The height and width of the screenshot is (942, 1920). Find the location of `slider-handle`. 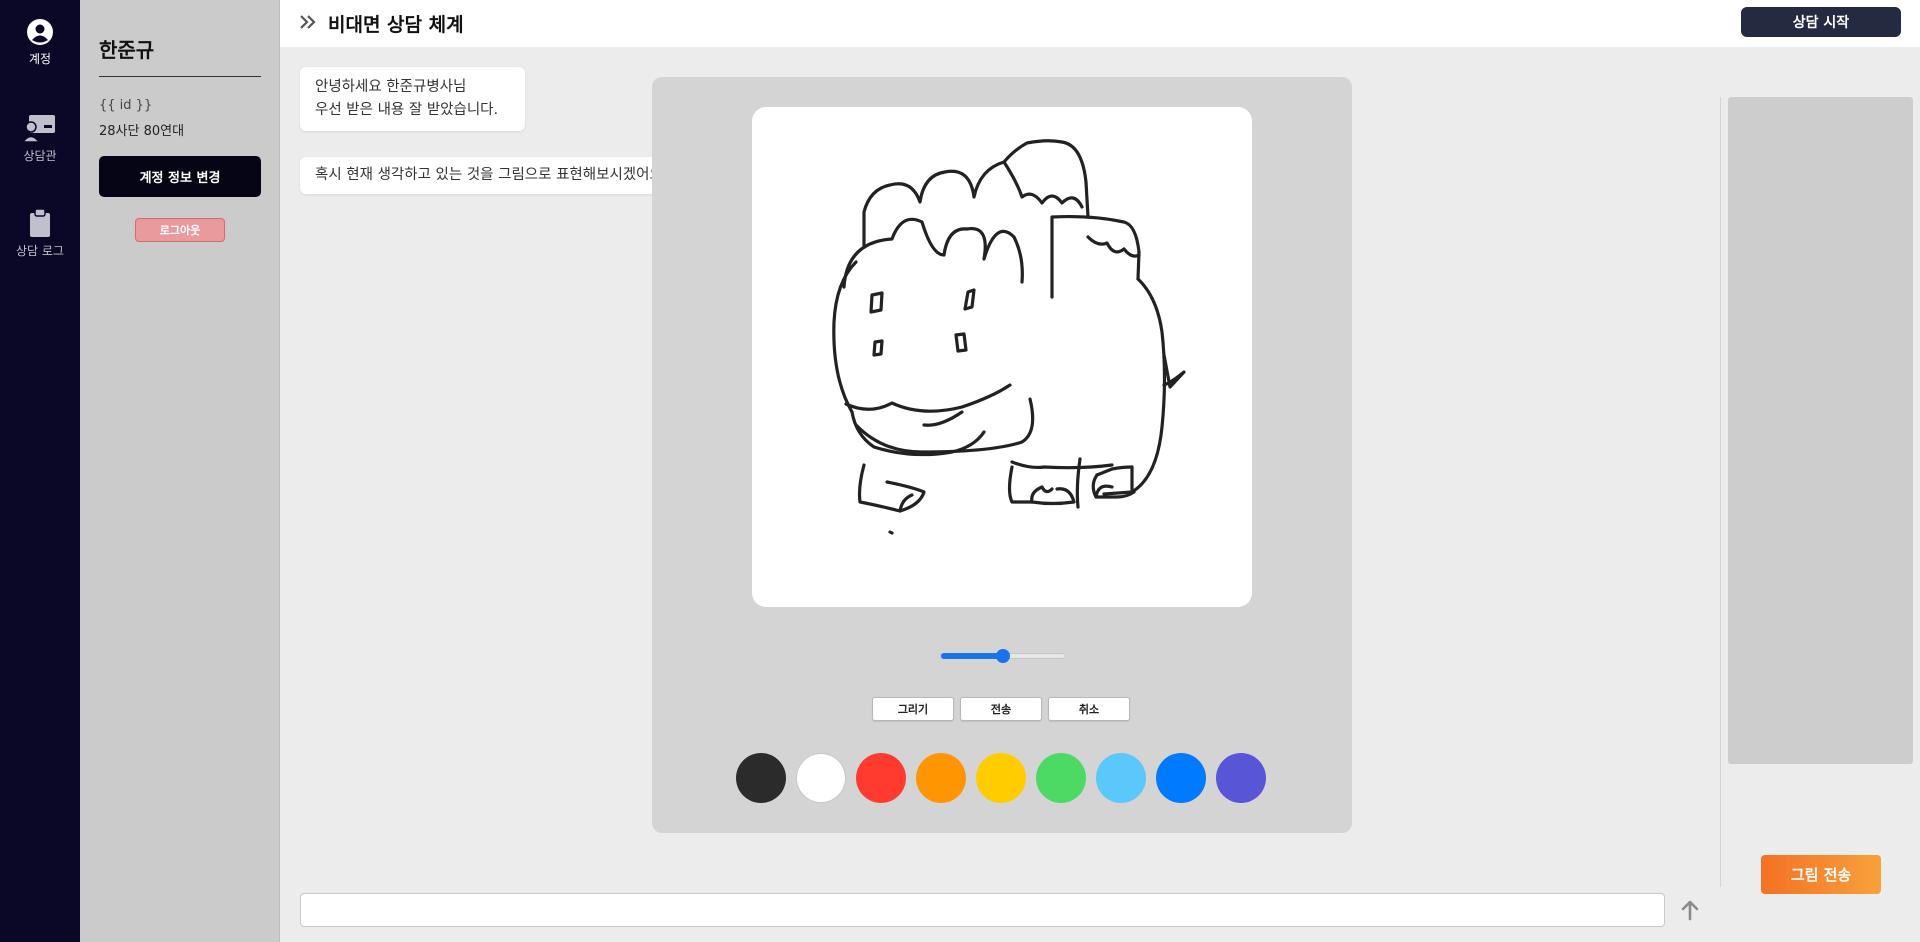

slider-handle is located at coordinates (1003, 656).